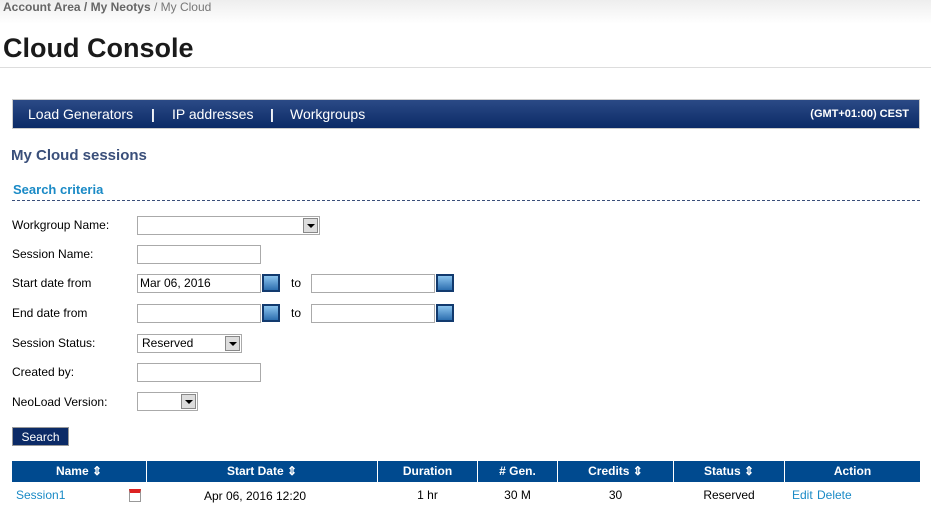  Describe the element at coordinates (199, 254) in the screenshot. I see `session-name-input` at that location.